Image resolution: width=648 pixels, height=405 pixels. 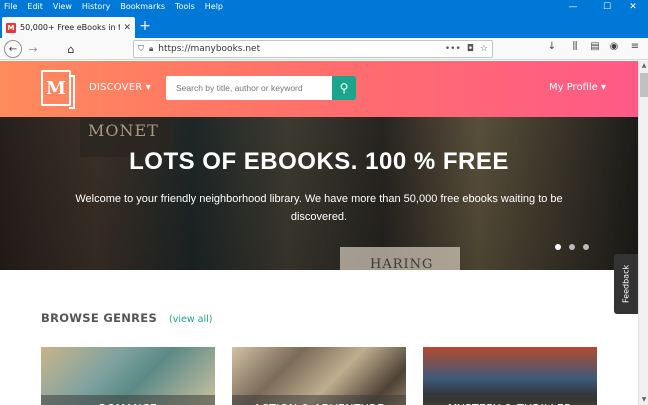 What do you see at coordinates (626, 284) in the screenshot?
I see `feedback-button: Feedback` at bounding box center [626, 284].